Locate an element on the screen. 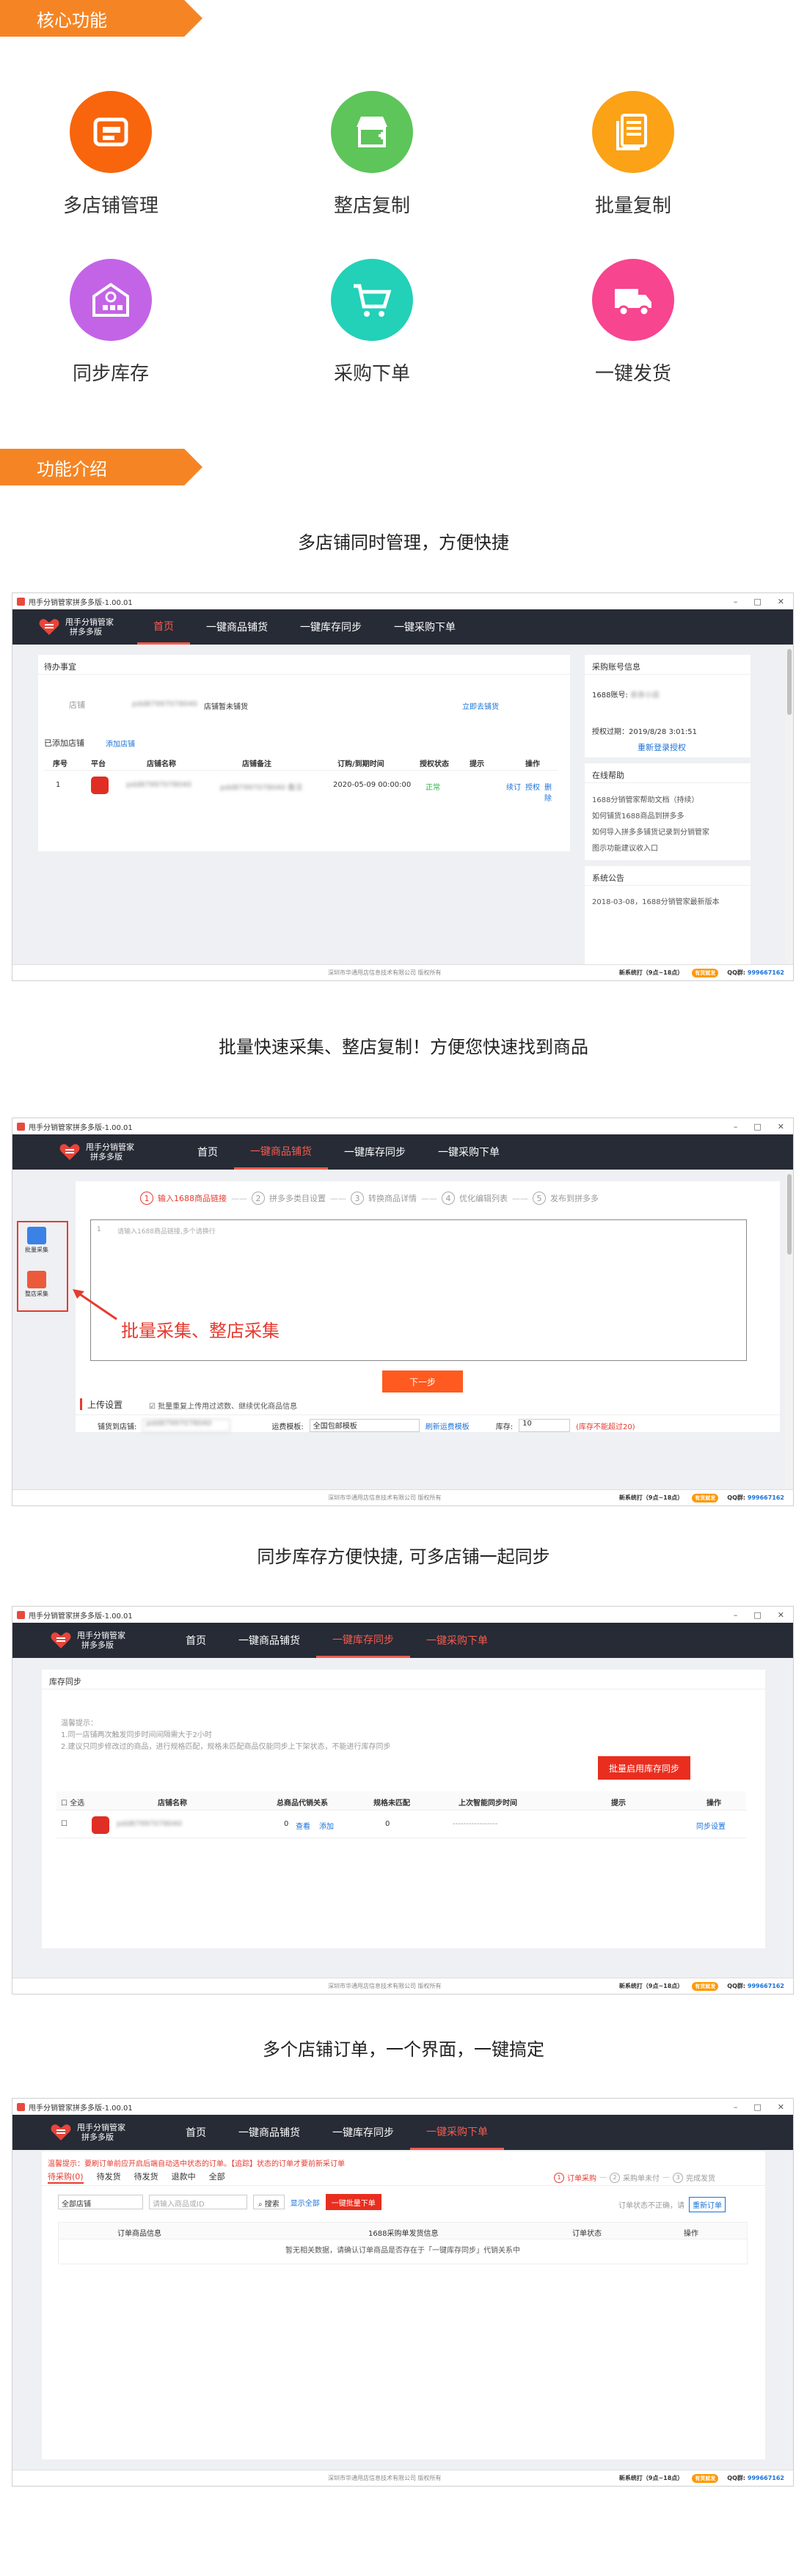 The width and height of the screenshot is (807, 2576). upload-checkbox: ☑ 批量重复上传用过滤数、继续优化商品信息 is located at coordinates (223, 1406).